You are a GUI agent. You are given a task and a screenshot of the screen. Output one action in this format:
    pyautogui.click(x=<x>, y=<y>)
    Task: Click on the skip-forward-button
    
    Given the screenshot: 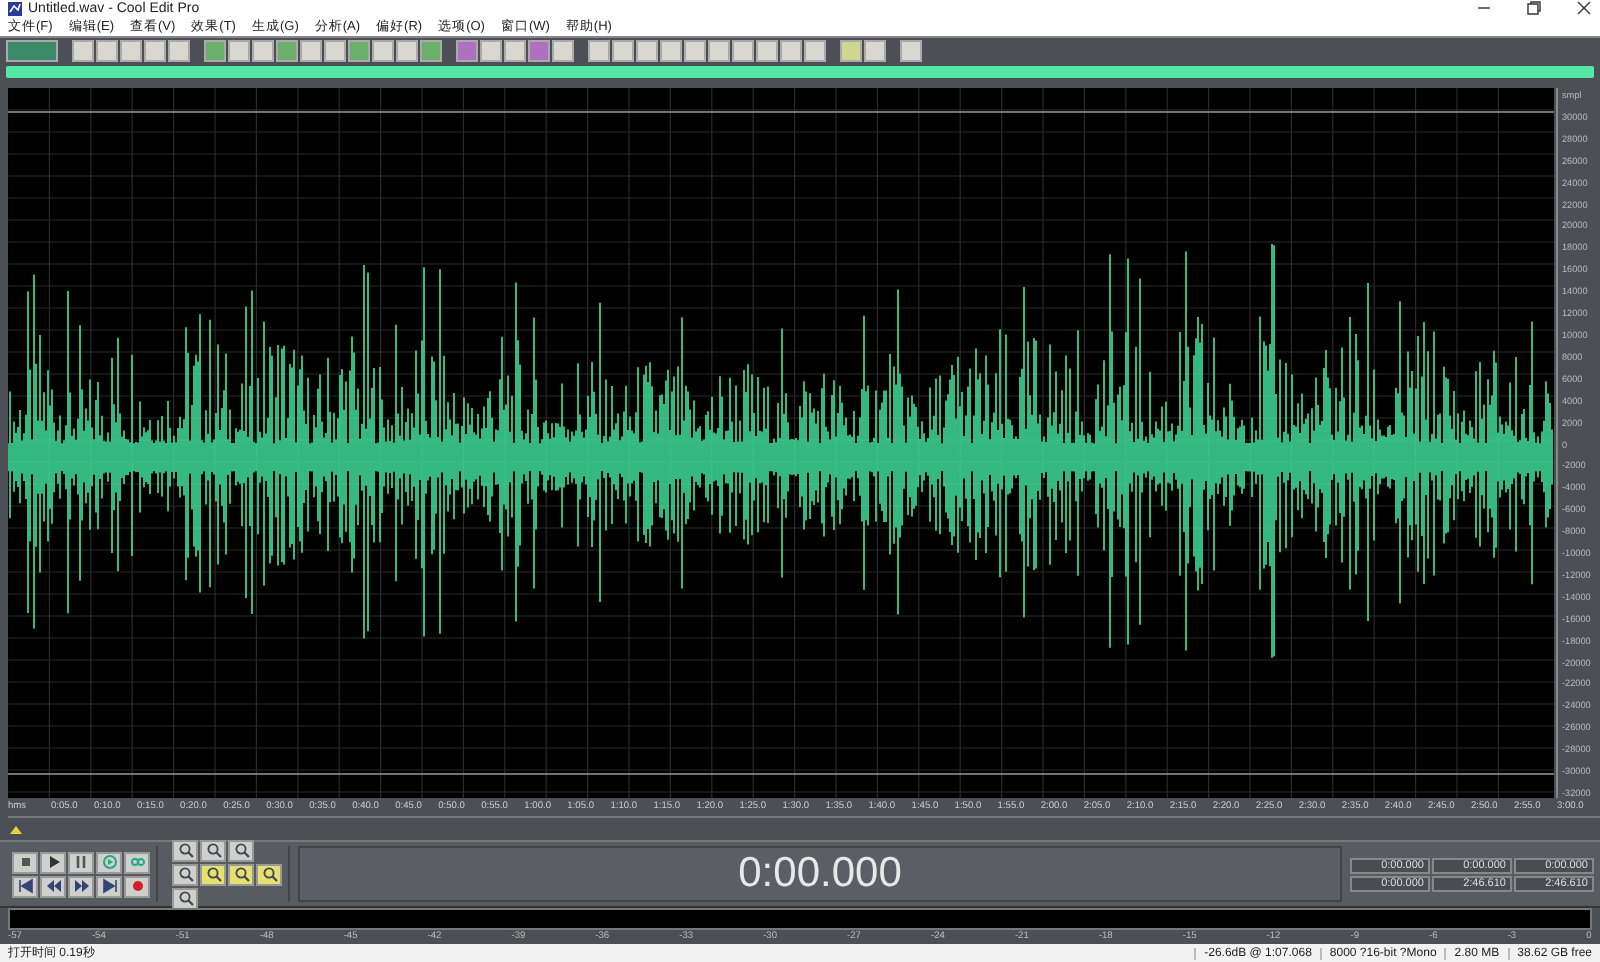 What is the action you would take?
    pyautogui.click(x=109, y=886)
    